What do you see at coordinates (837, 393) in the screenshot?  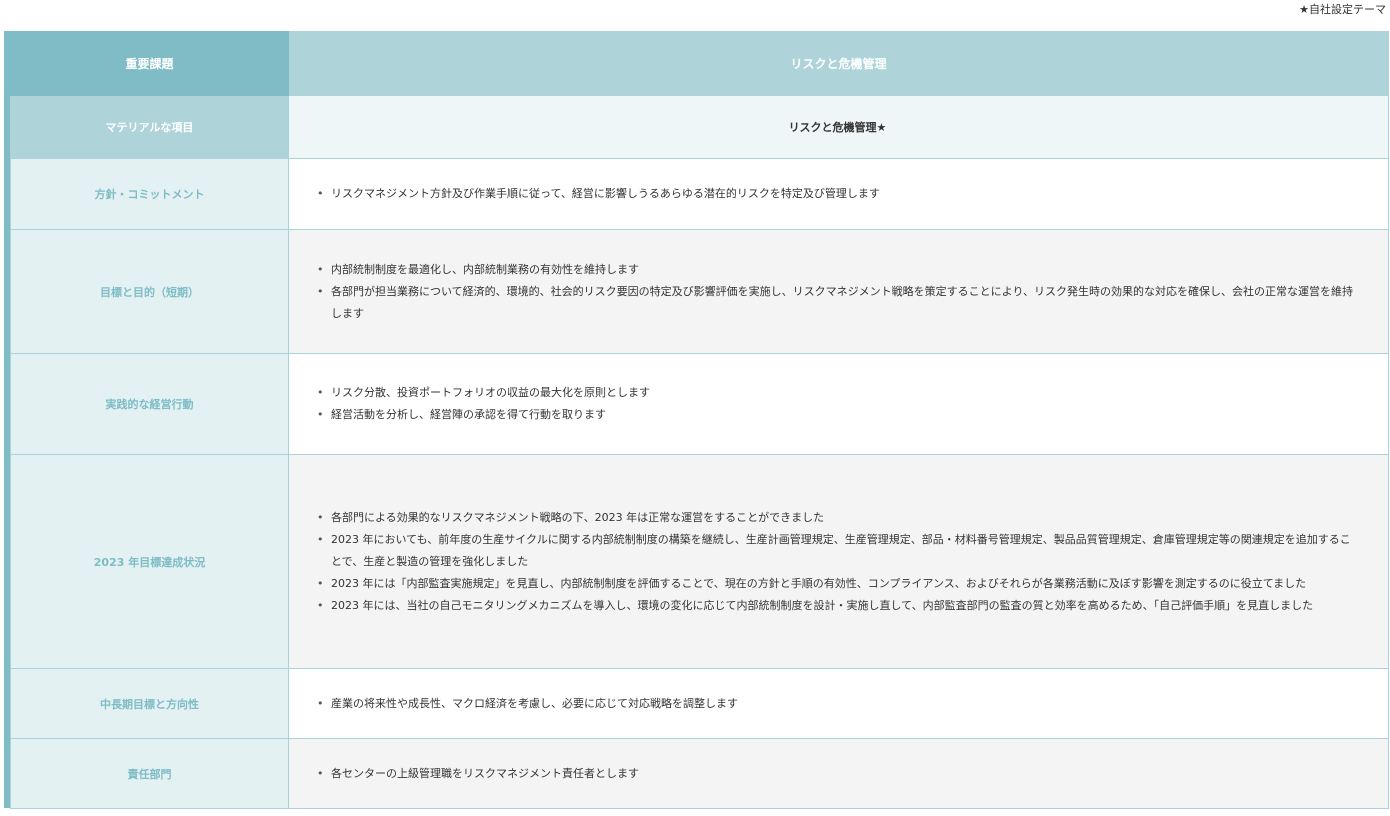 I see `list-item: リスク分散、投資ポートフォリオの収益の最大化を原則とします` at bounding box center [837, 393].